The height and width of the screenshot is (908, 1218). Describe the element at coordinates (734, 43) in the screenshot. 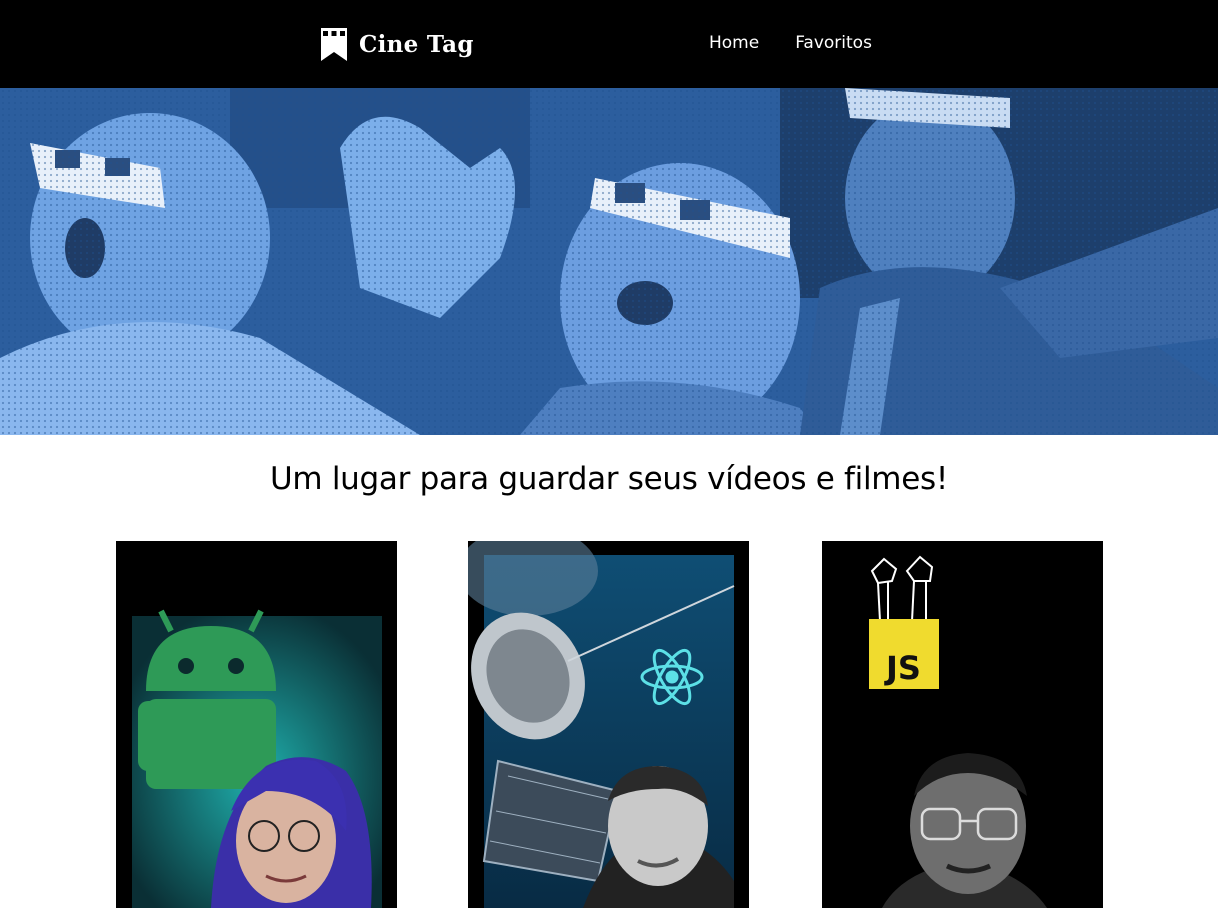

I see `nav-link-home: Home` at that location.